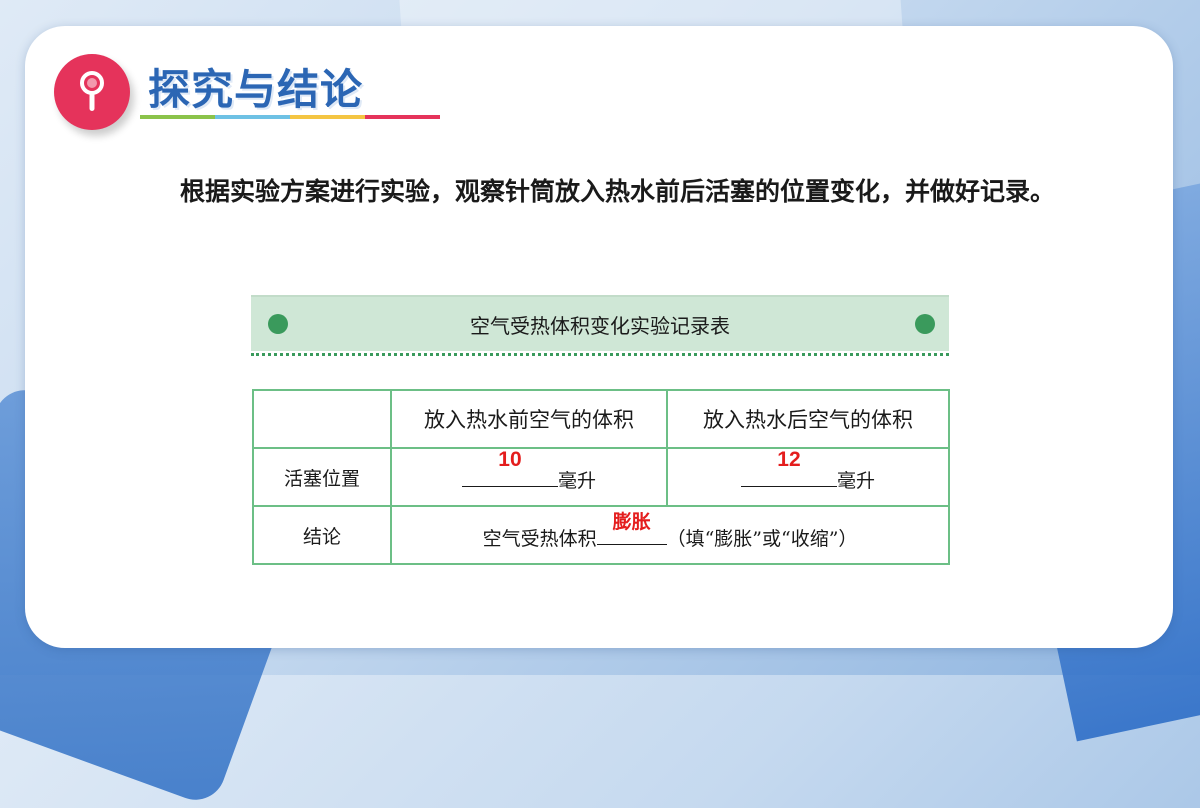  Describe the element at coordinates (600, 326) in the screenshot. I see `table-caption: 空气受热体积变化实验记录表` at that location.